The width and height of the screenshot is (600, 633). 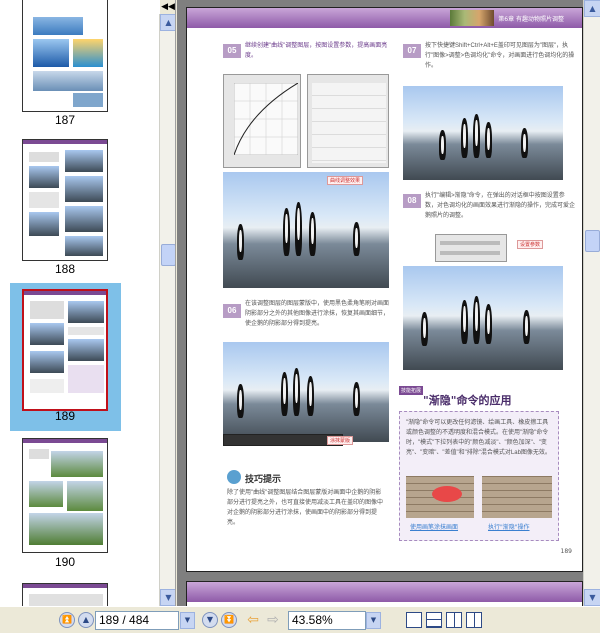 I want to click on continuous-page-icon, so click(x=434, y=620).